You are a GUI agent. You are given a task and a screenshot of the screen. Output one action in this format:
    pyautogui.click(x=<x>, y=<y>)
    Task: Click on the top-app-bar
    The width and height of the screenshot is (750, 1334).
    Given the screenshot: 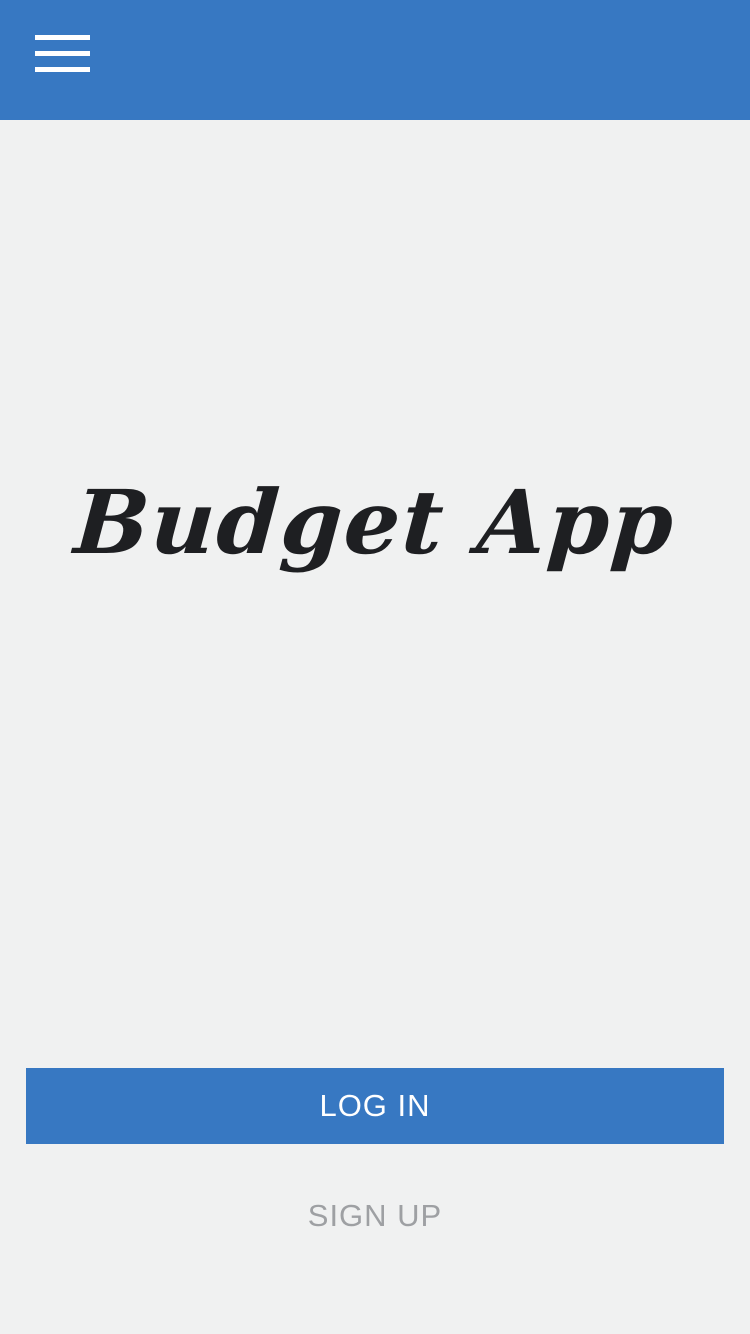 What is the action you would take?
    pyautogui.click(x=375, y=60)
    